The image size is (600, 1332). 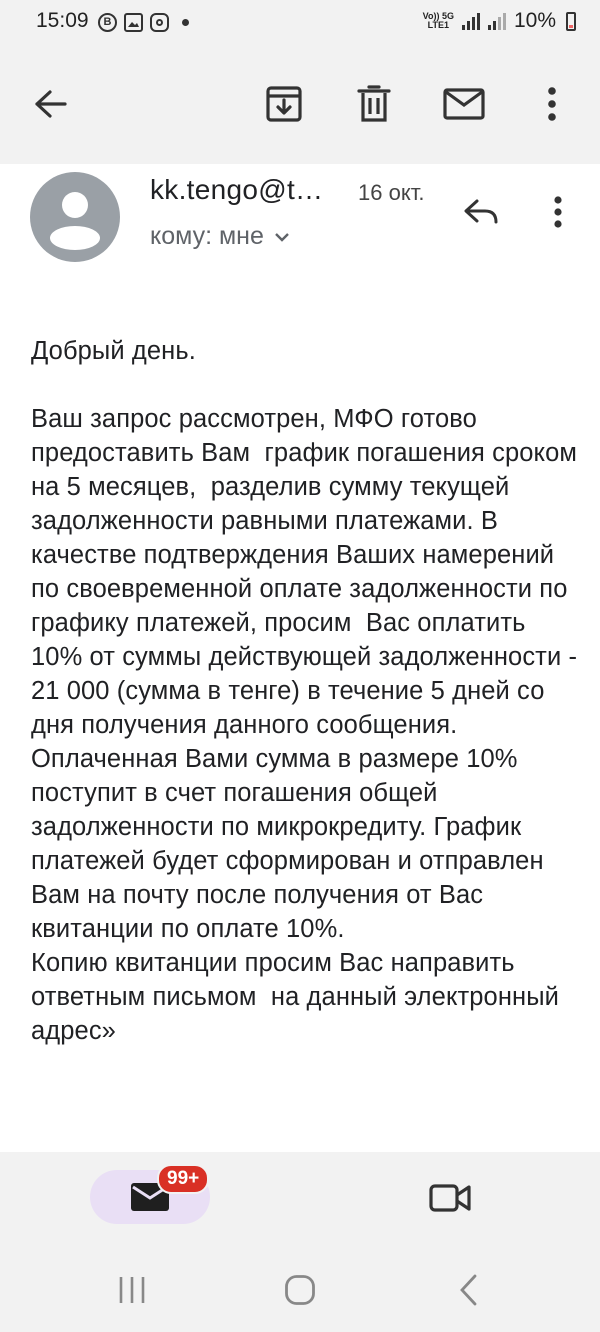 I want to click on signal-strength-icon, so click(x=470, y=21).